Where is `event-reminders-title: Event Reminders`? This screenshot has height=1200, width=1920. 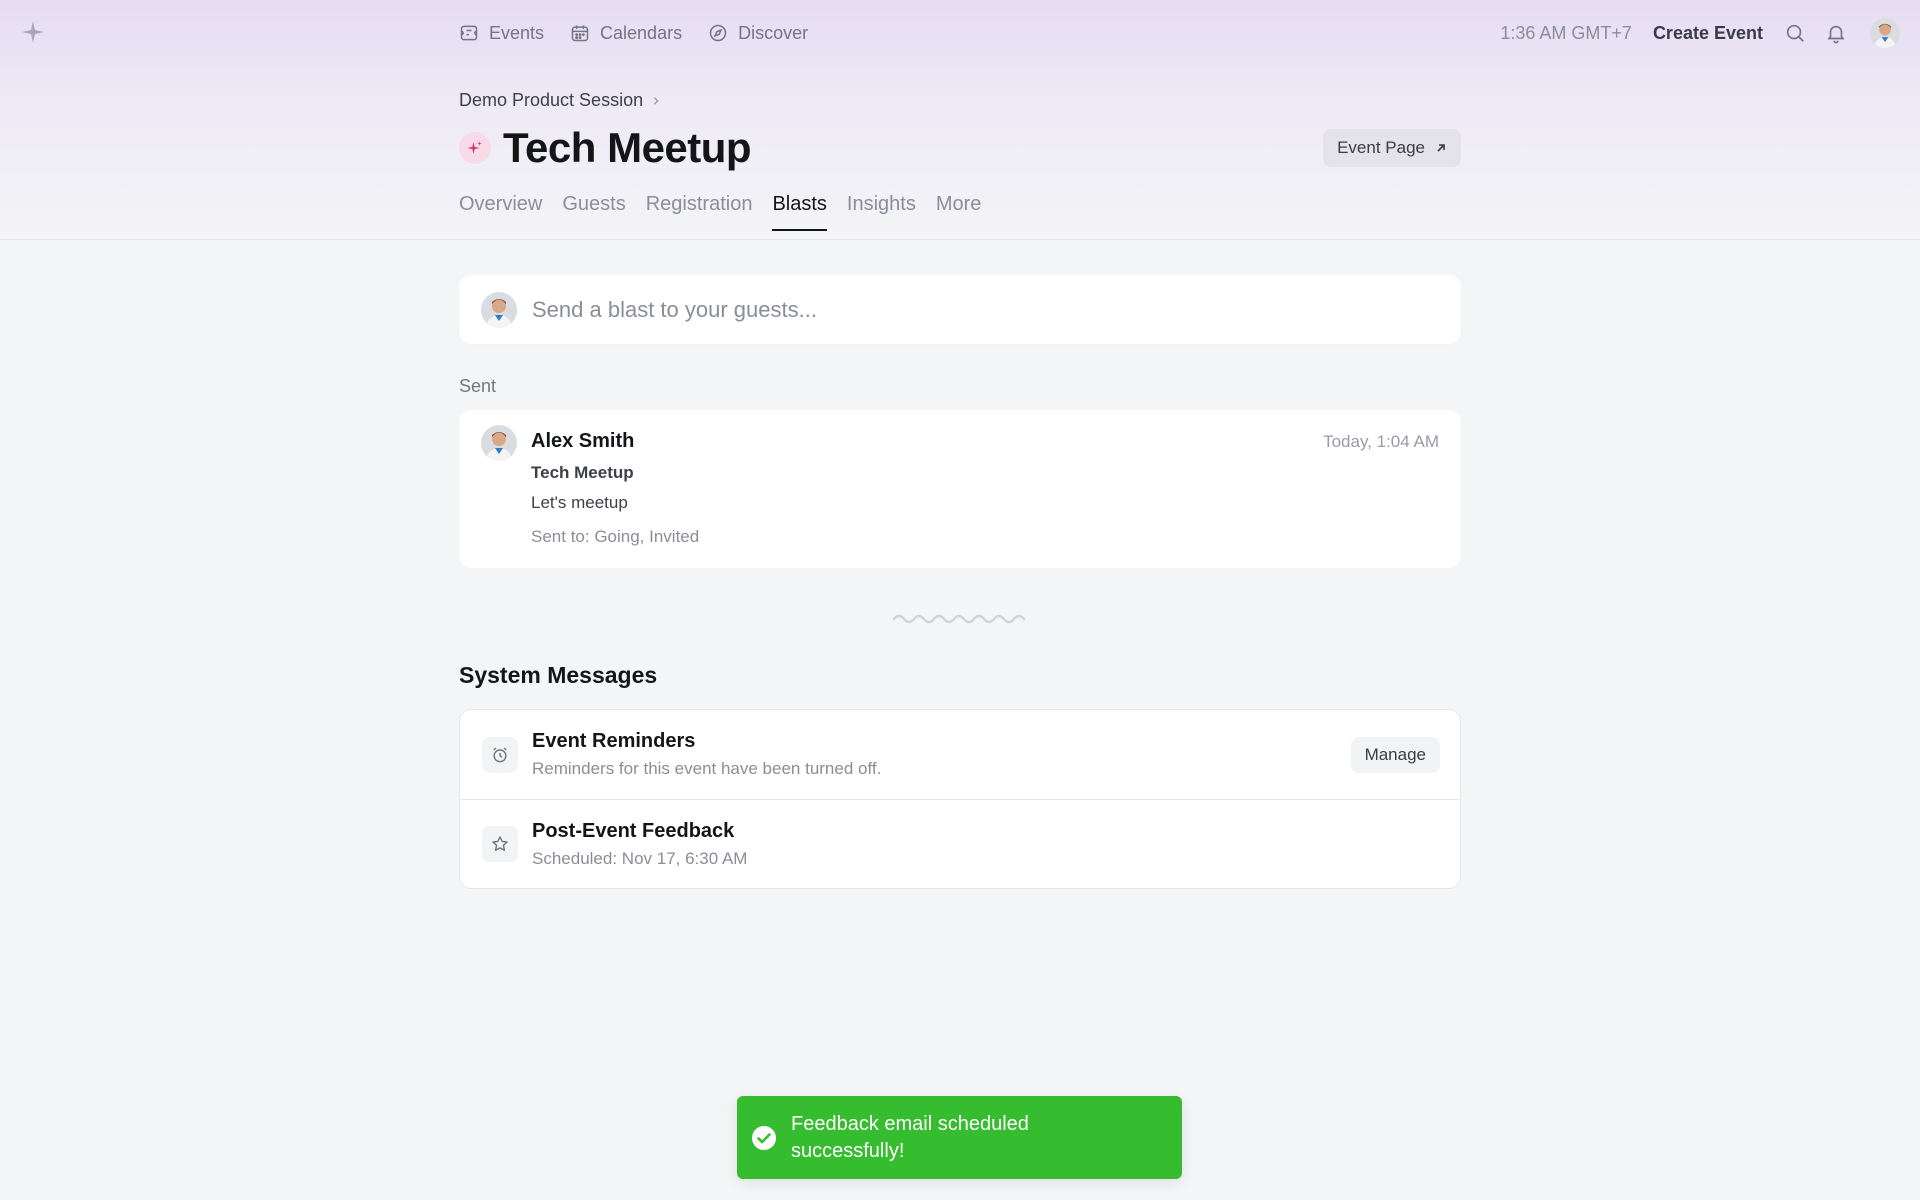 event-reminders-title: Event Reminders is located at coordinates (614, 741).